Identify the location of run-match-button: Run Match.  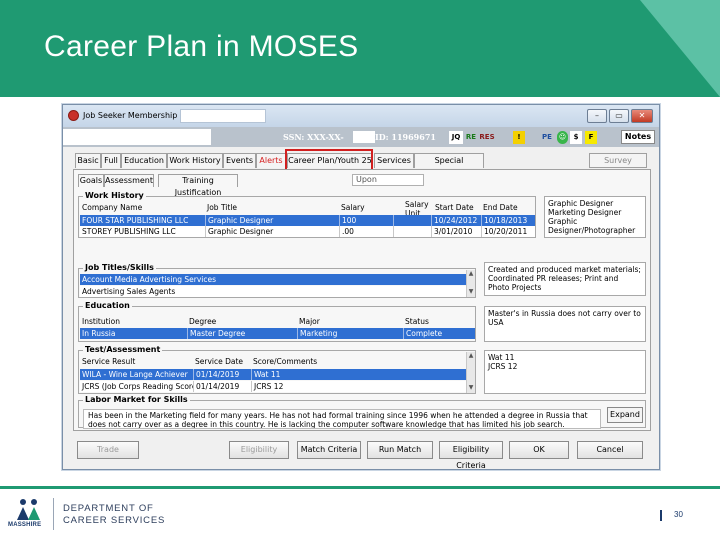
(400, 450).